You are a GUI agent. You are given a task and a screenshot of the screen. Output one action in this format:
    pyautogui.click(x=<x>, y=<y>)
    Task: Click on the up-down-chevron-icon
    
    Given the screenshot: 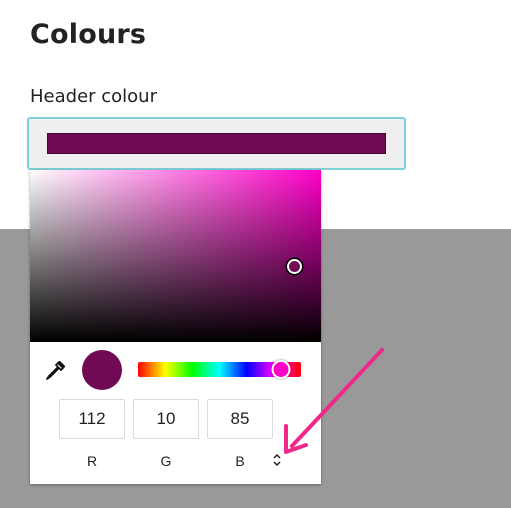 What is the action you would take?
    pyautogui.click(x=277, y=460)
    